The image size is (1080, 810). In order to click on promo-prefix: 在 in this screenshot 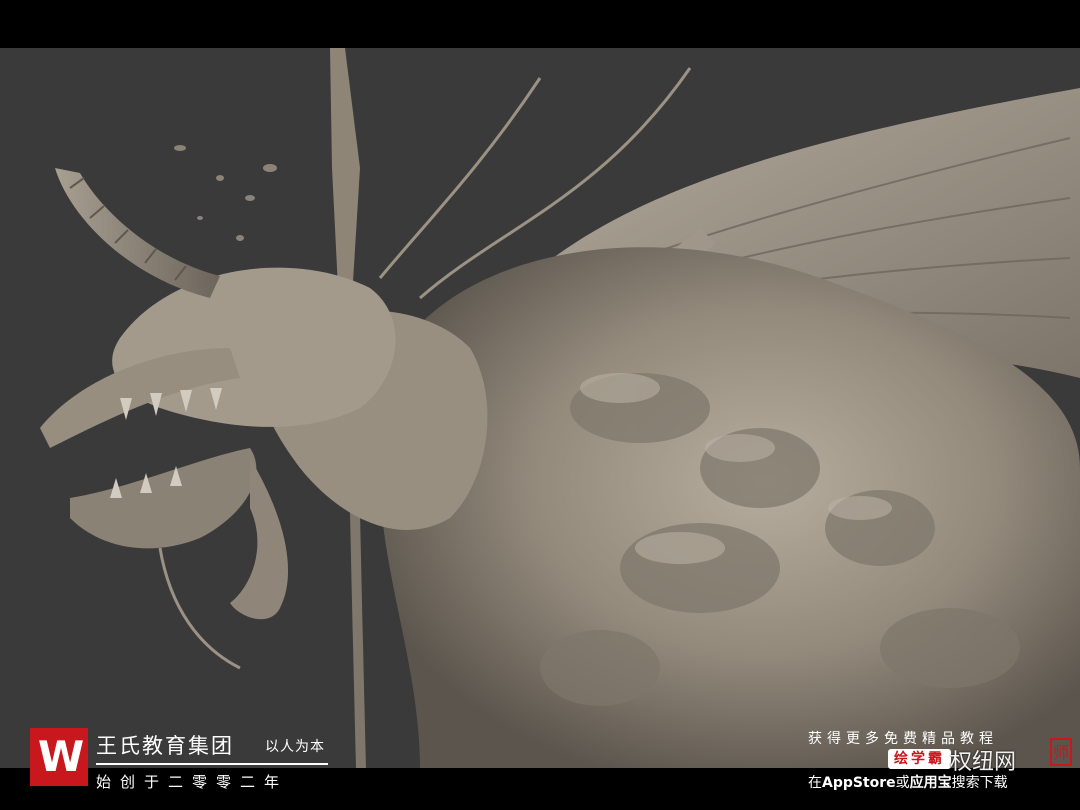, I will do `click(815, 783)`.